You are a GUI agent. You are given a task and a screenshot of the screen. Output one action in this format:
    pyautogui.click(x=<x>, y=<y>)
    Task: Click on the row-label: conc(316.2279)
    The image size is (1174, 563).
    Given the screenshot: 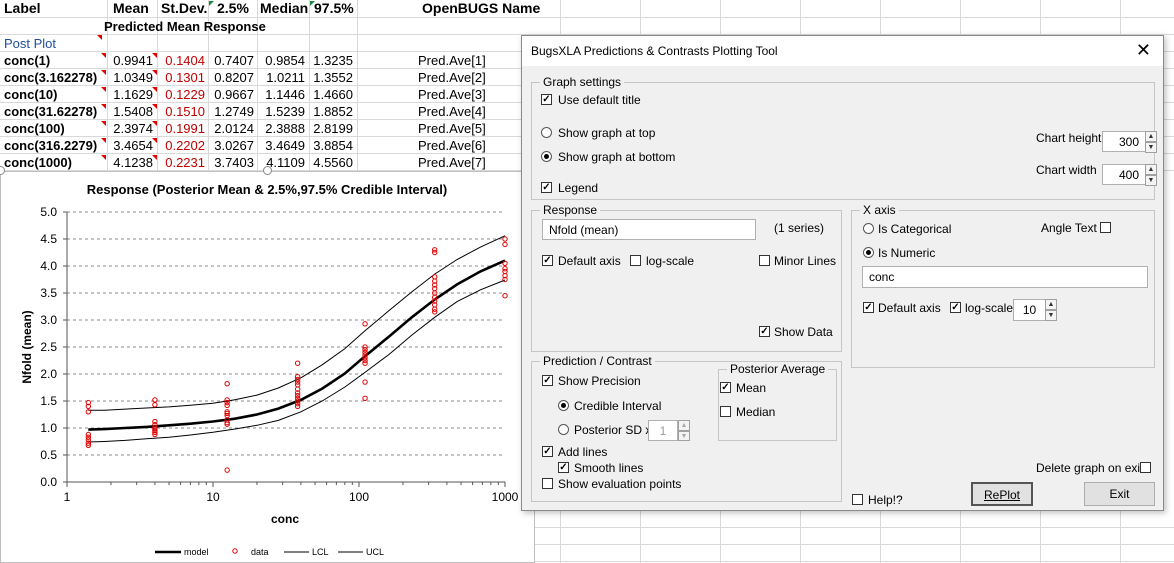 What is the action you would take?
    pyautogui.click(x=54, y=145)
    